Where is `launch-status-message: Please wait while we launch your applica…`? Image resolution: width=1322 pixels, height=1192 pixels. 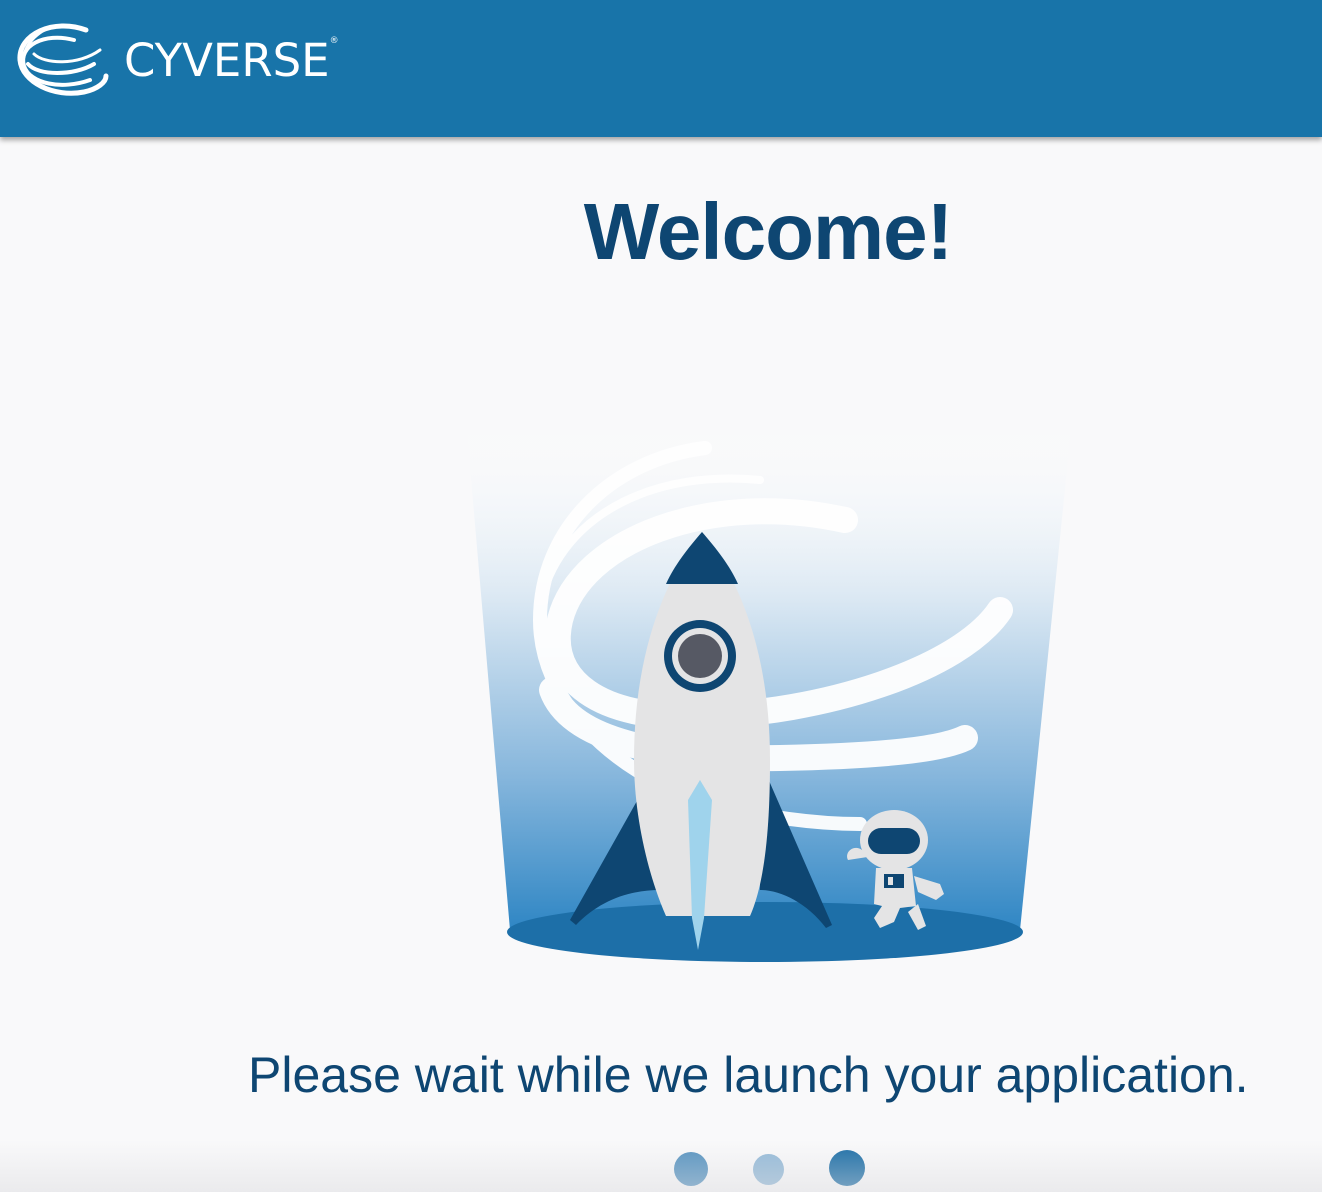
launch-status-message: Please wait while we launch your applica… is located at coordinates (748, 1075).